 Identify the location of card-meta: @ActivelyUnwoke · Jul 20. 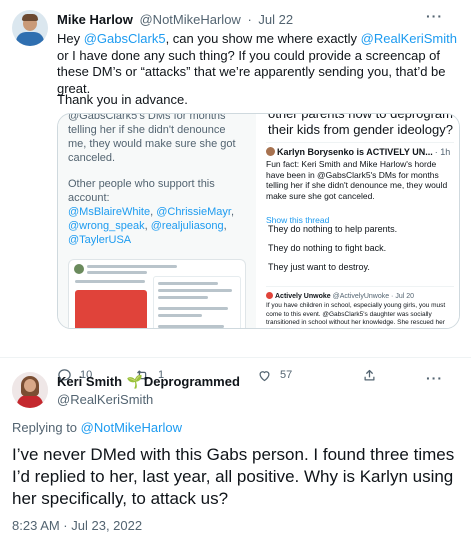
(373, 296).